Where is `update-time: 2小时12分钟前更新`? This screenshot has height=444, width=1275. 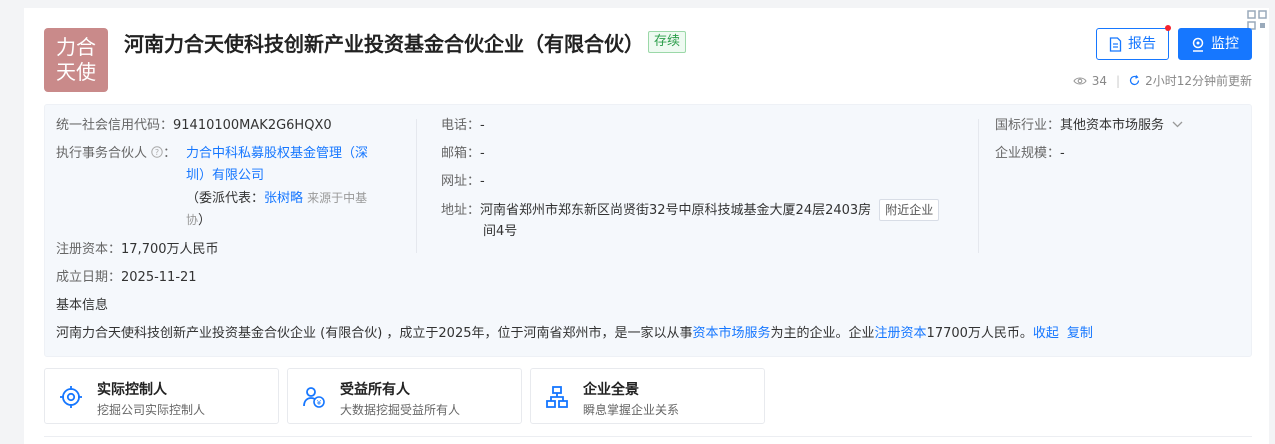 update-time: 2小时12分钟前更新 is located at coordinates (1198, 81).